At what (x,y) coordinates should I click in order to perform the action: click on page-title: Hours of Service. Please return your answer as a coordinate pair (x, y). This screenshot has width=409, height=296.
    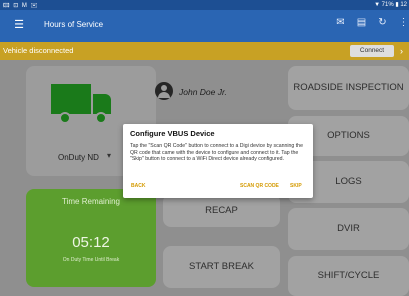
    Looking at the image, I should click on (74, 24).